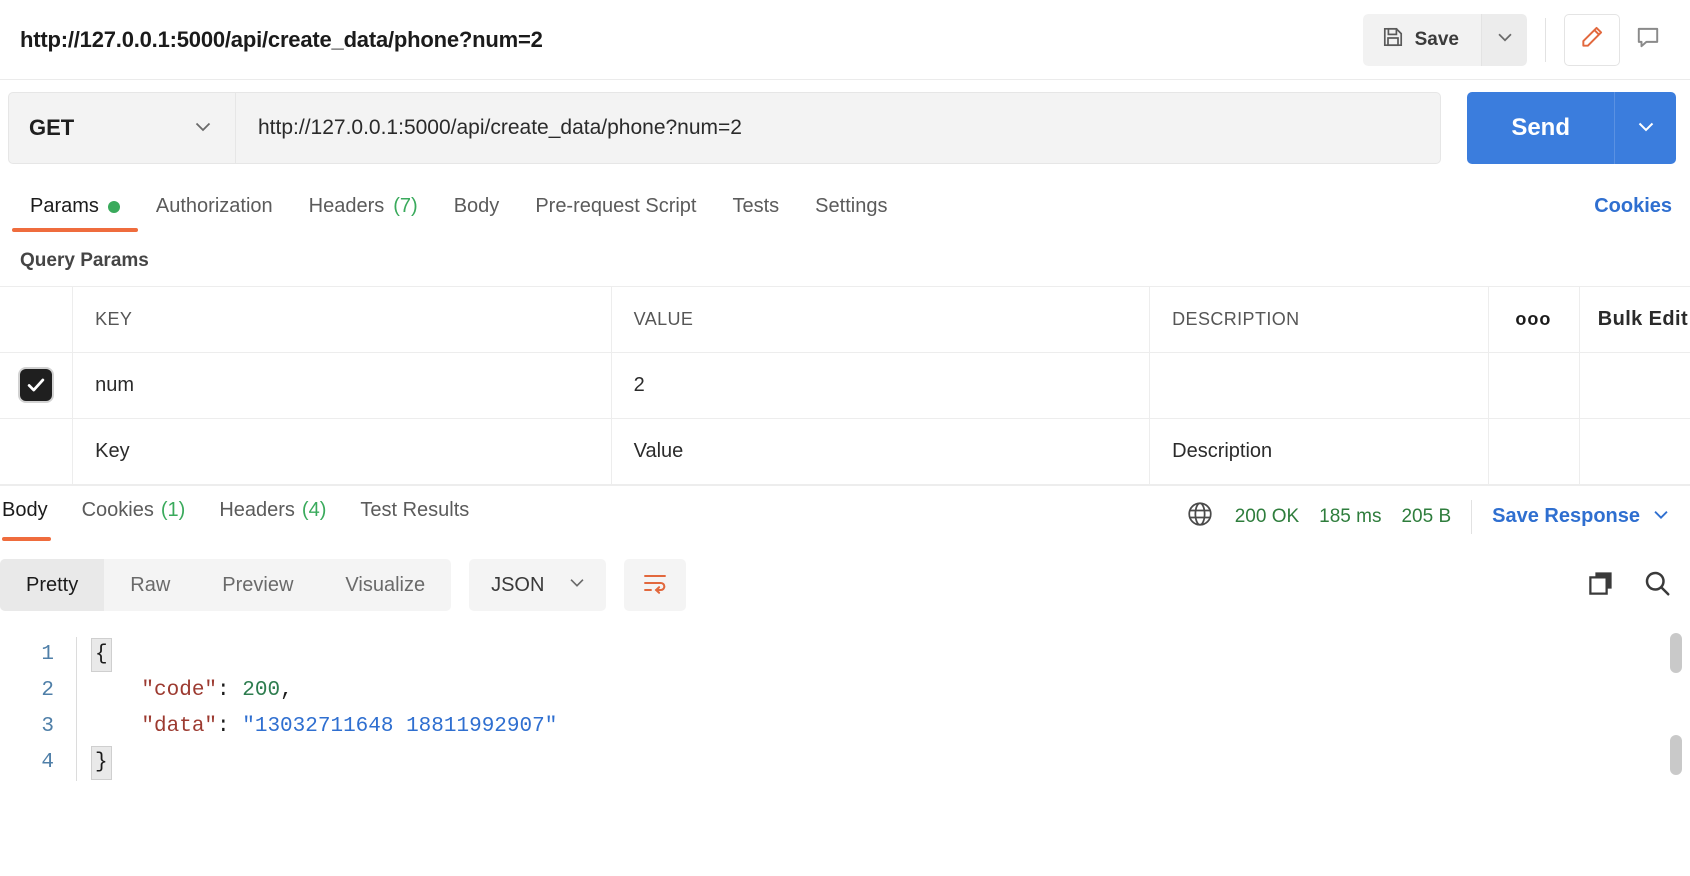  I want to click on tab-settings: Settings, so click(851, 213).